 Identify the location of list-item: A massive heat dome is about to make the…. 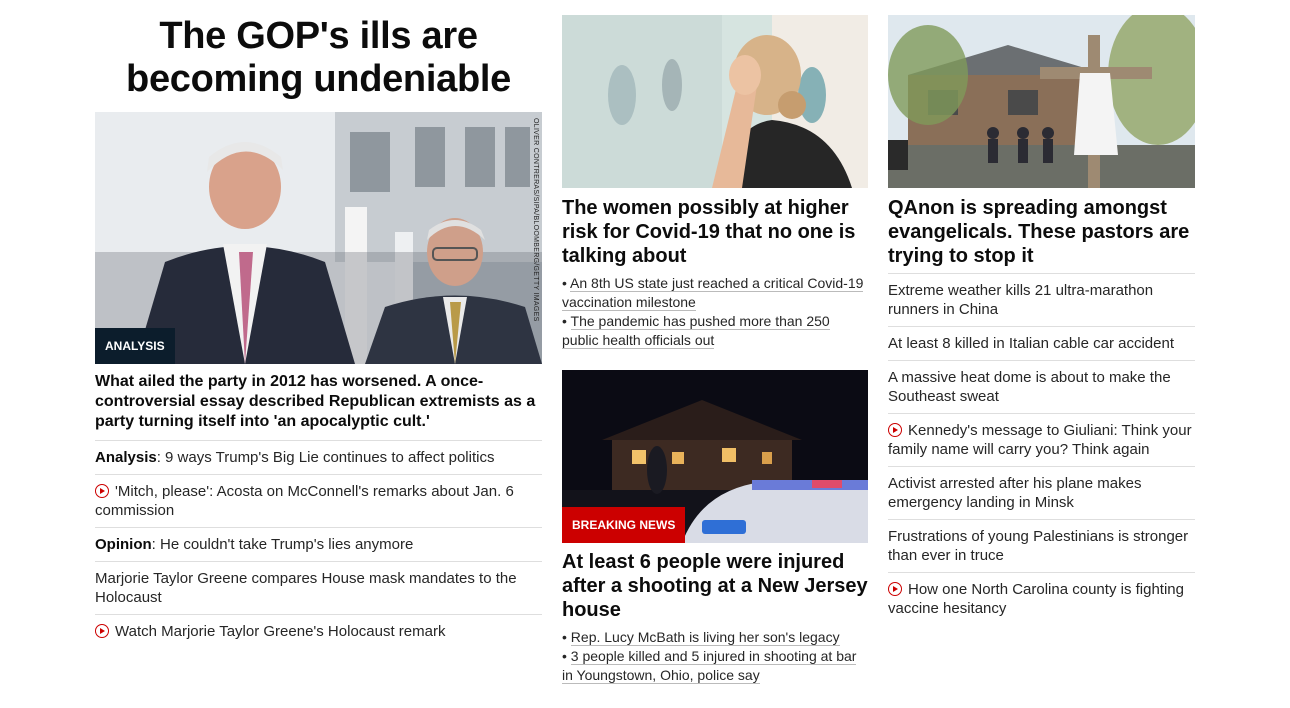
(1041, 387).